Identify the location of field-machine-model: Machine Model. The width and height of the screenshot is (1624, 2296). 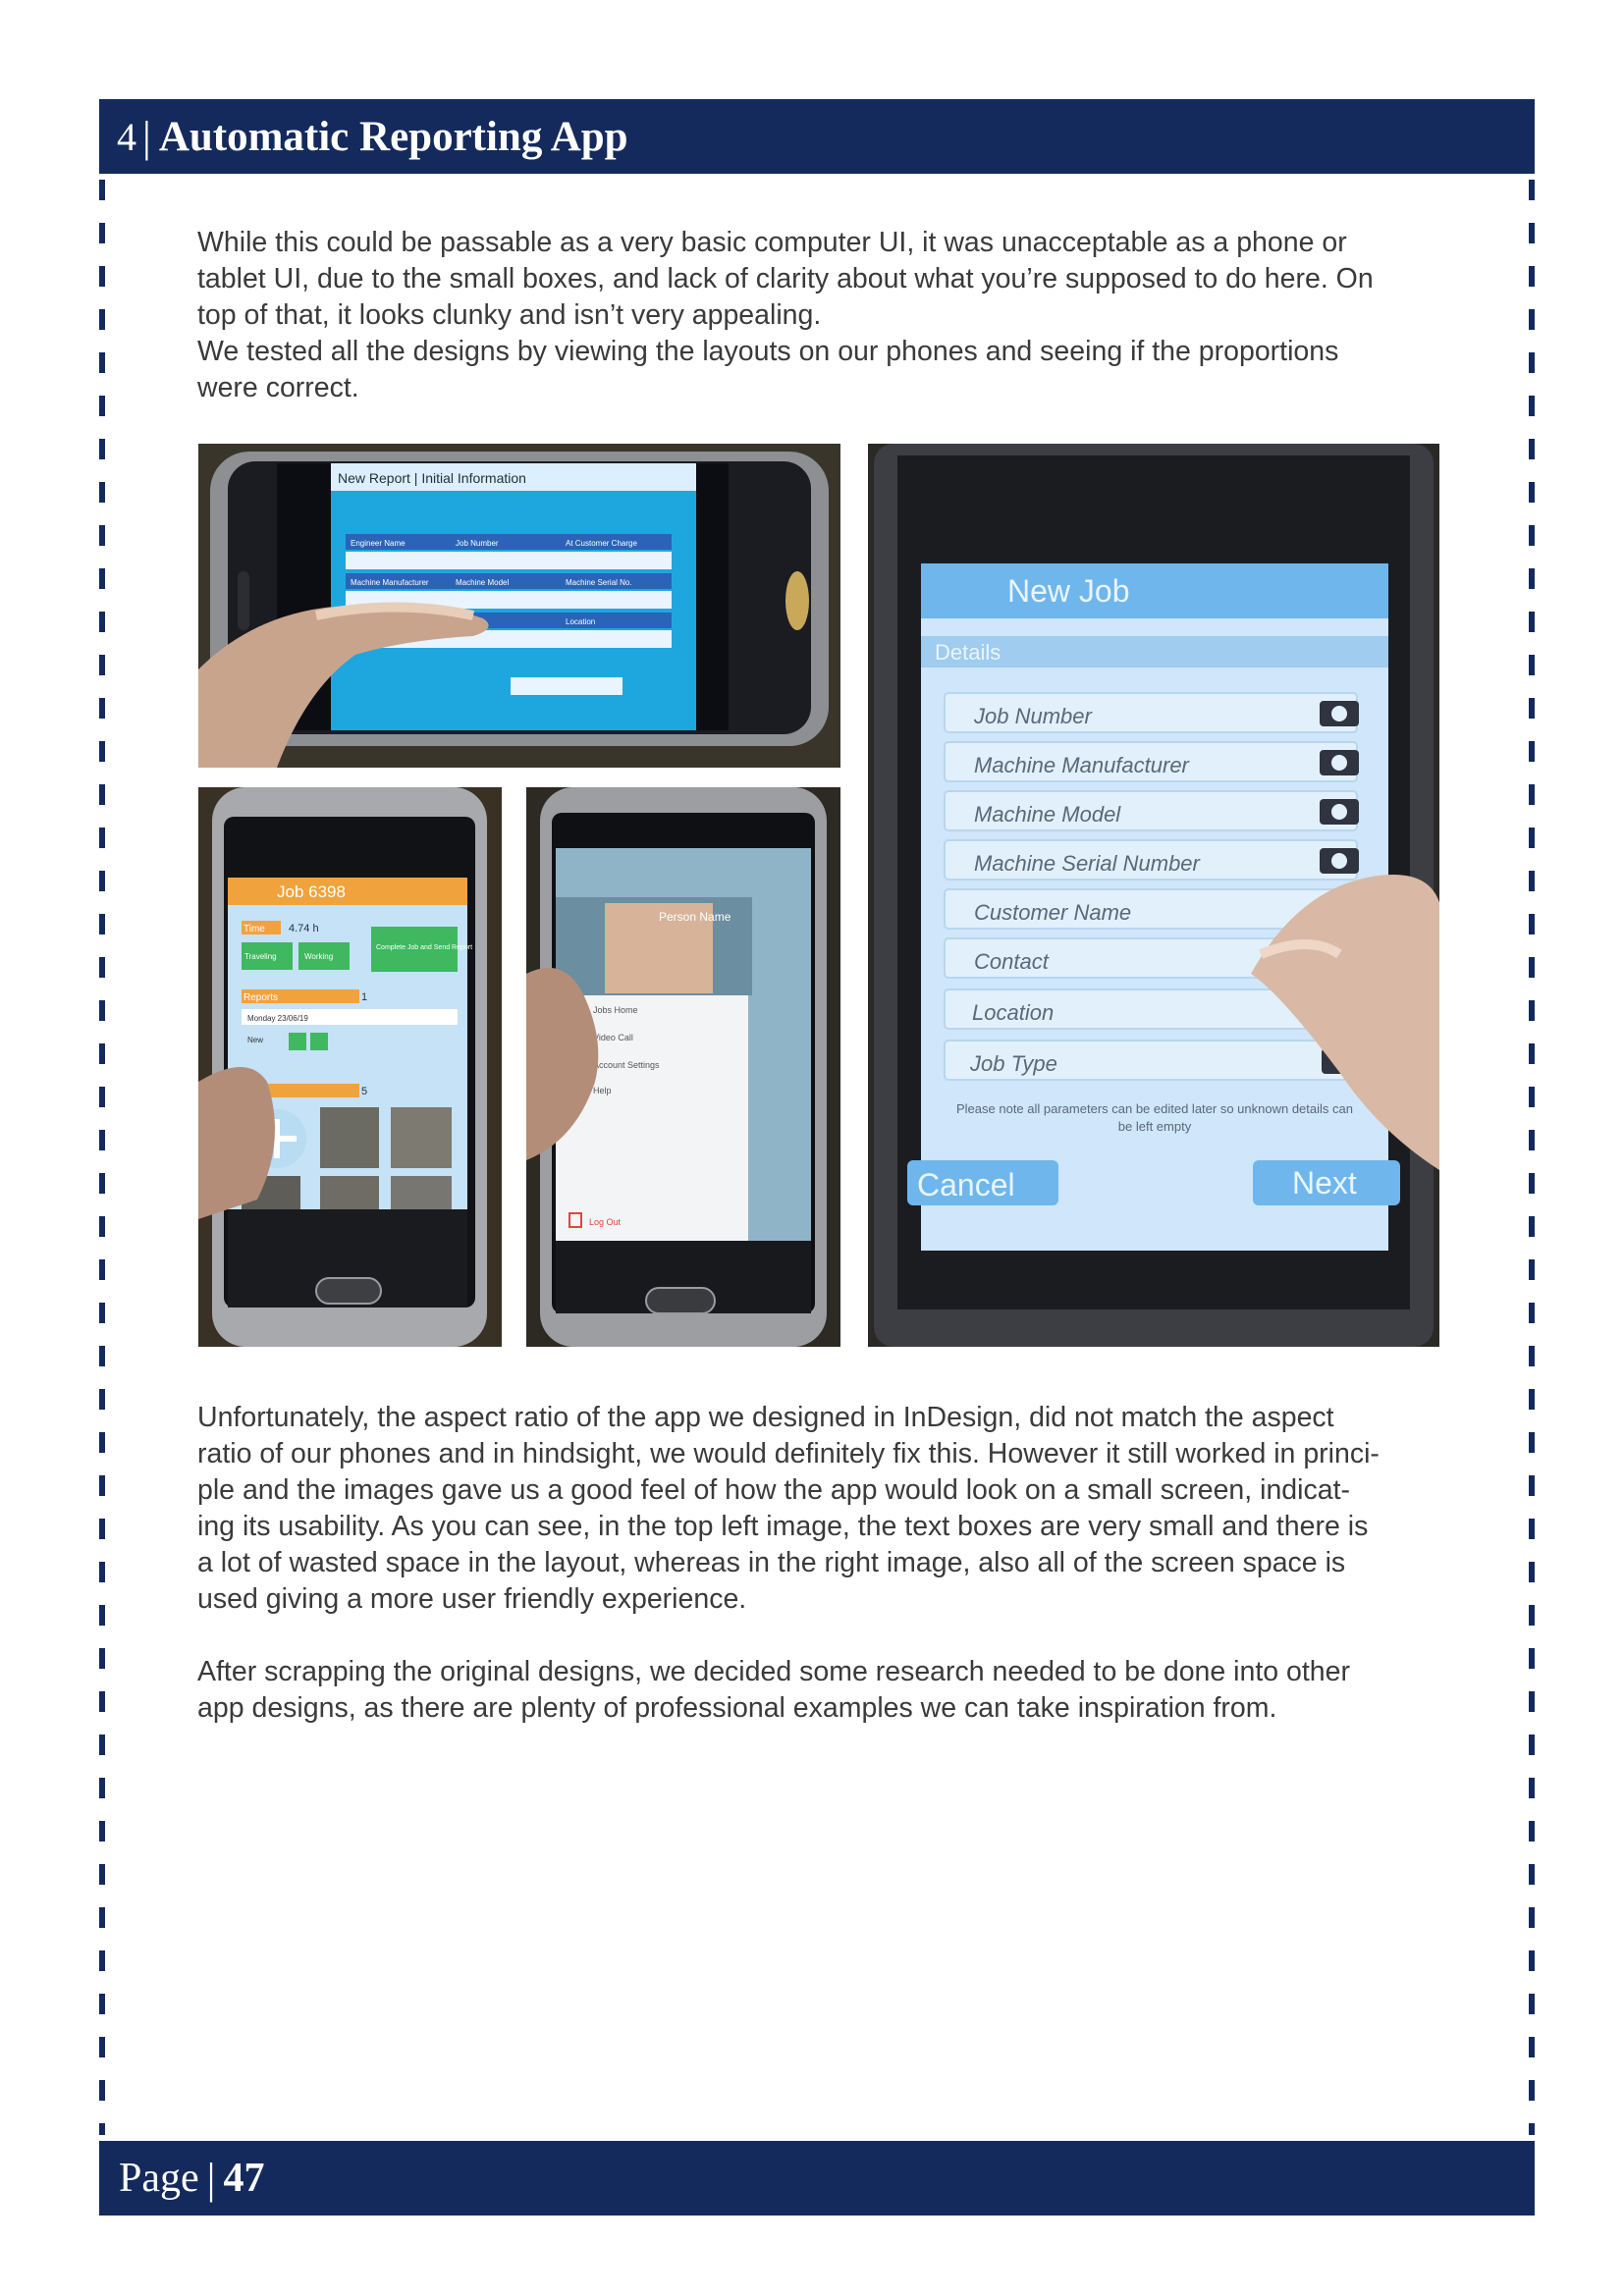
(1047, 814).